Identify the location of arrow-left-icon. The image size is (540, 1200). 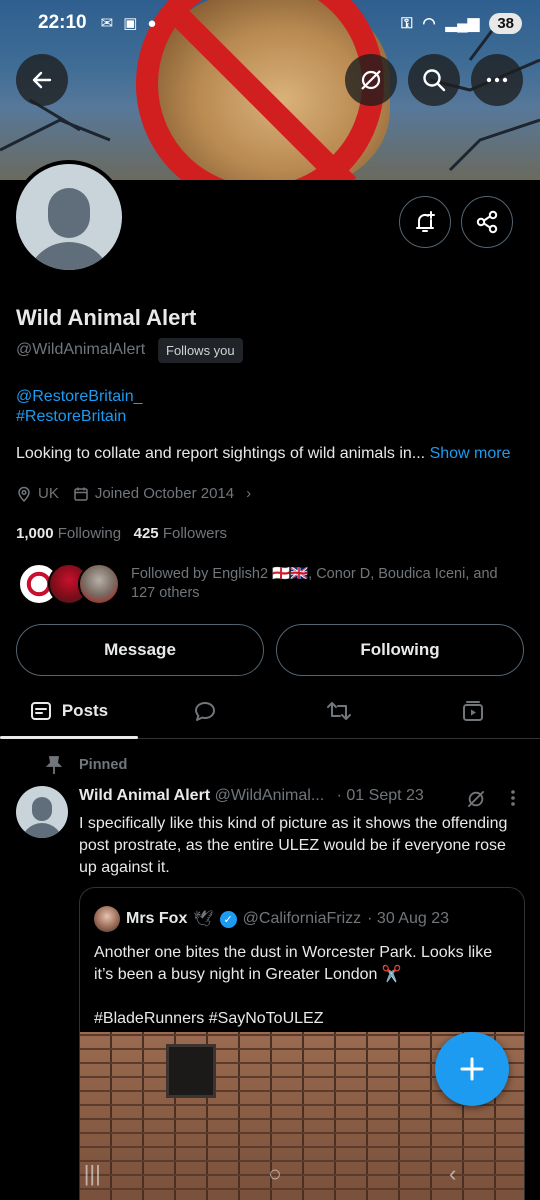
(42, 80).